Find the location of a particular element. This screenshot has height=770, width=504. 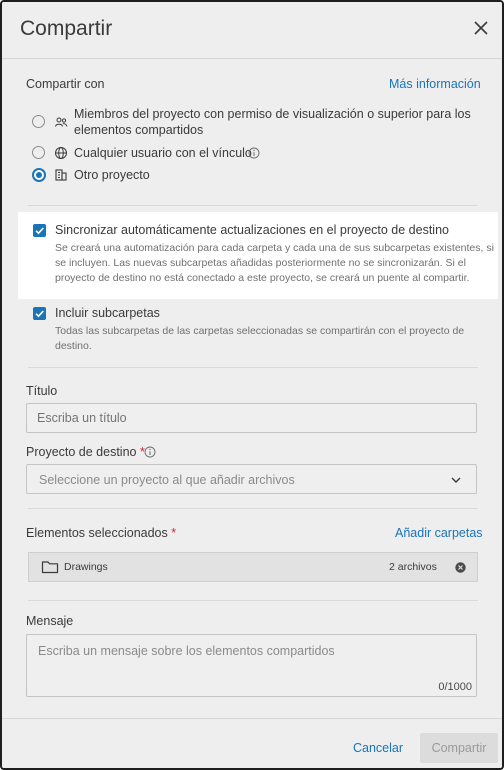

more-info-link: Más información is located at coordinates (435, 84).